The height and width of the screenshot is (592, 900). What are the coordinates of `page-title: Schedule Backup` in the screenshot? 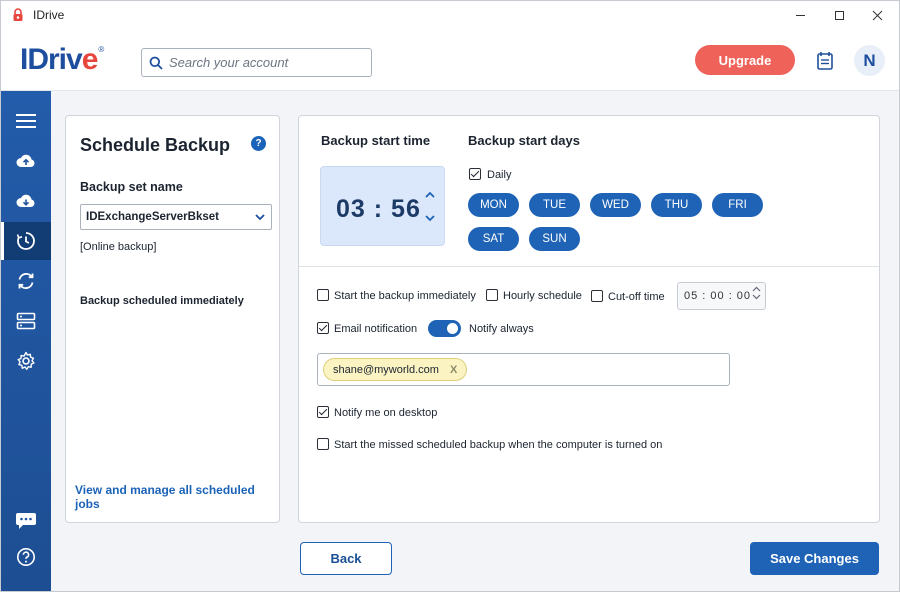 It's located at (155, 145).